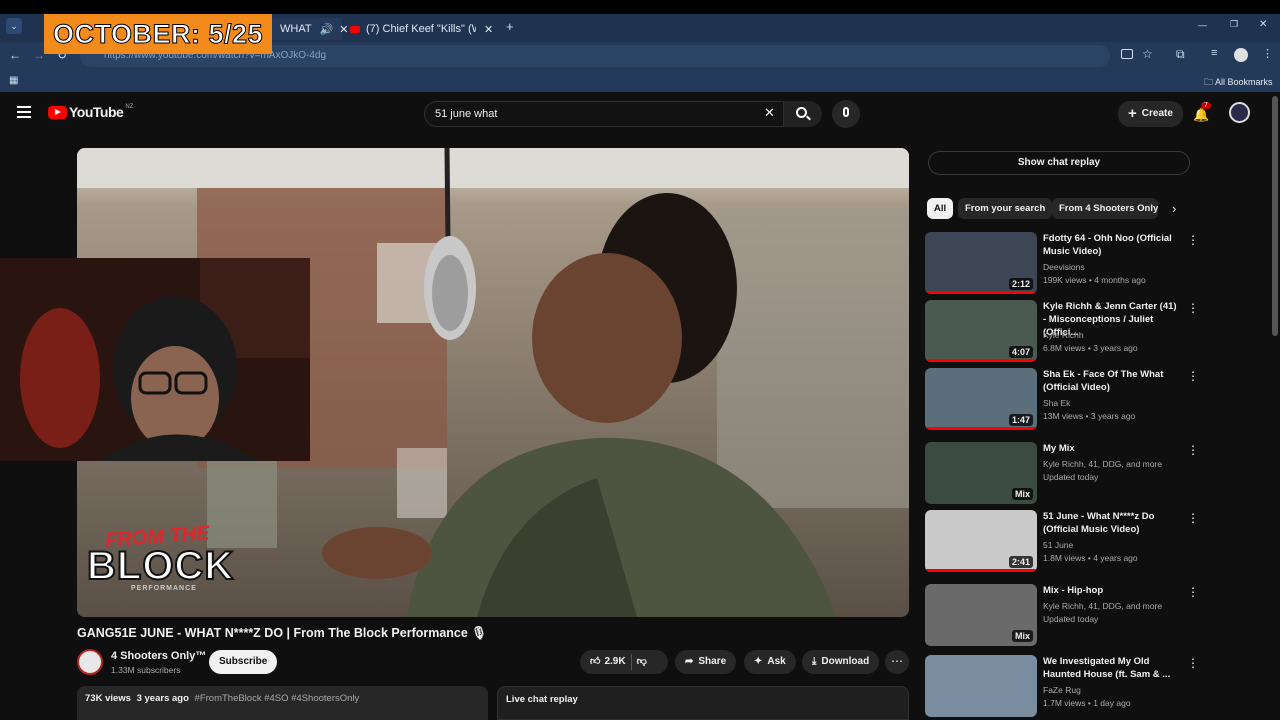 This screenshot has width=1280, height=720. What do you see at coordinates (1234, 24) in the screenshot?
I see `restore-button: ❐` at bounding box center [1234, 24].